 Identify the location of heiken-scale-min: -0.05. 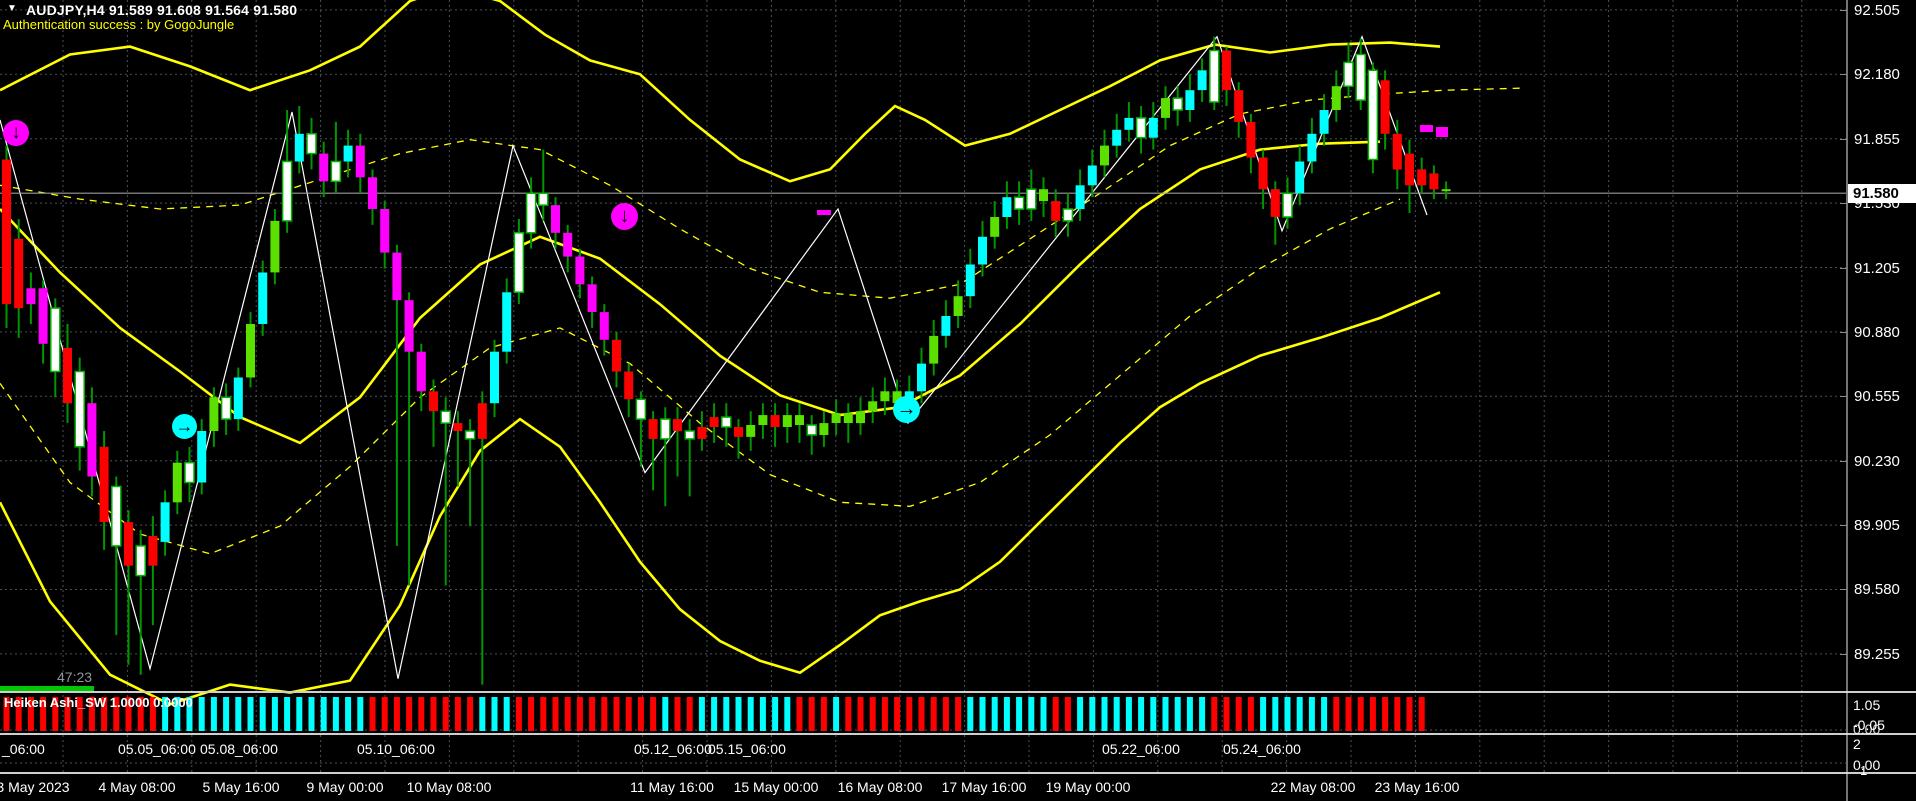
(1869, 725).